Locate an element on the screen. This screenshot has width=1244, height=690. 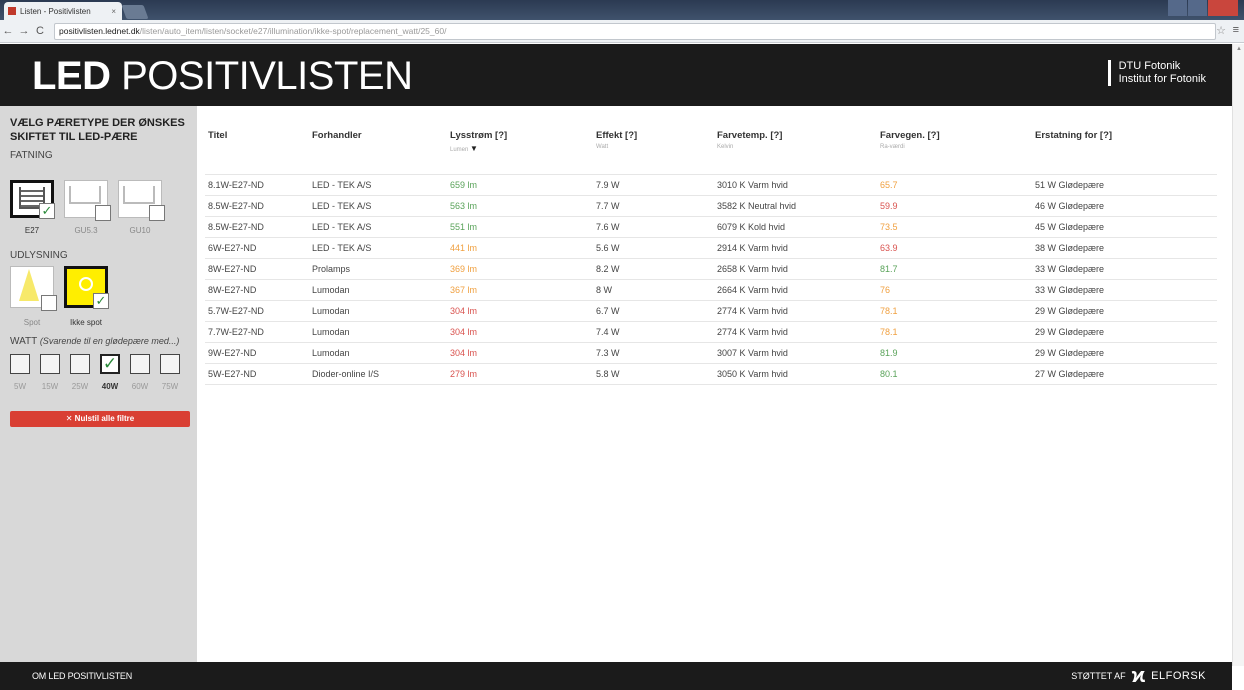
browser-menu-icon: ≡ is located at coordinates (1236, 30).